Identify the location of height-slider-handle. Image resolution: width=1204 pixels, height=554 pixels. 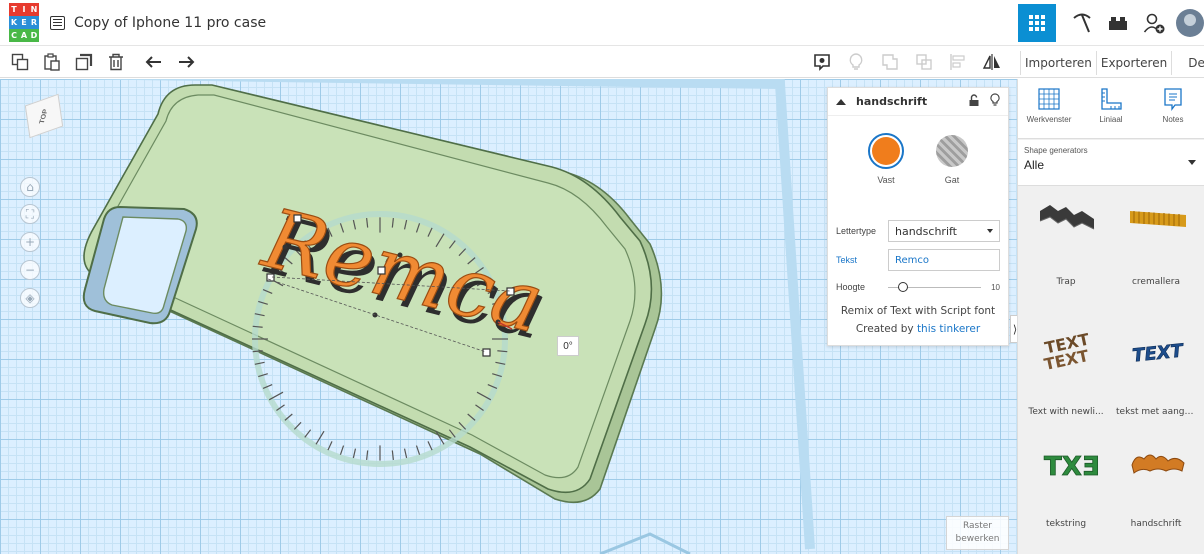
(903, 286).